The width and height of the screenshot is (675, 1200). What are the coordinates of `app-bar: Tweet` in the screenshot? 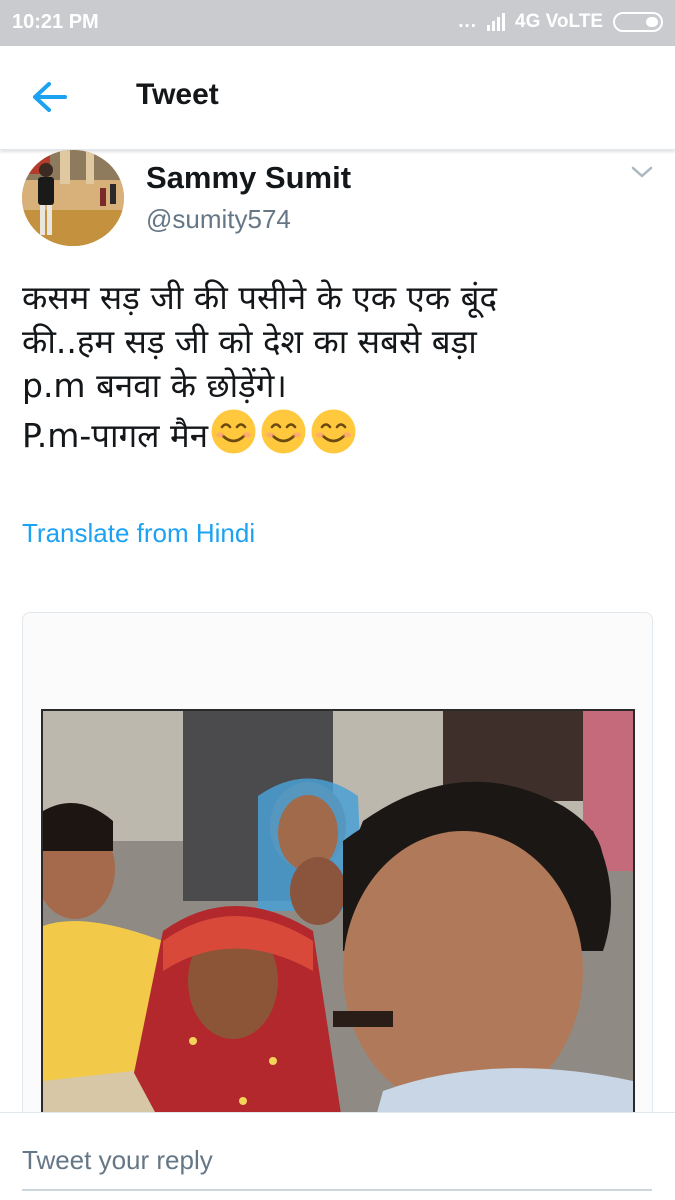 It's located at (337, 98).